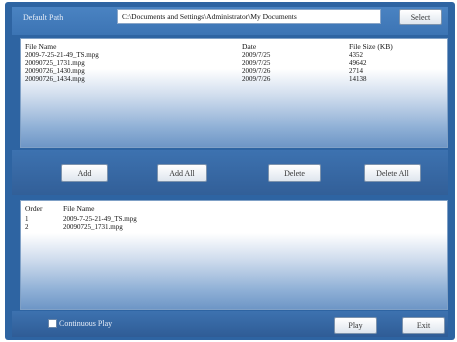 Image resolution: width=457 pixels, height=342 pixels. Describe the element at coordinates (356, 55) in the screenshot. I see `file-size-cell: 4352` at that location.